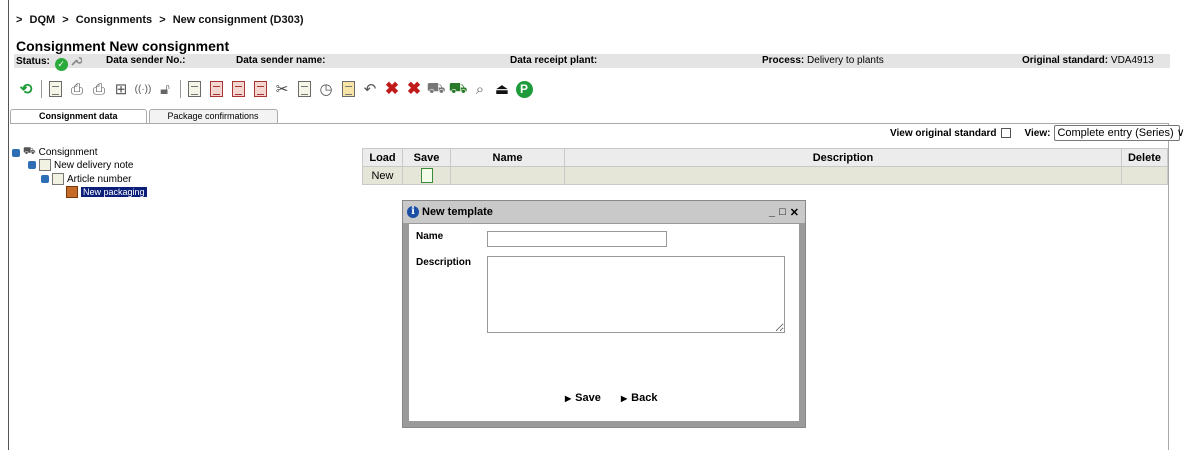 Image resolution: width=1192 pixels, height=450 pixels. Describe the element at coordinates (8, 225) in the screenshot. I see `left-border` at that location.